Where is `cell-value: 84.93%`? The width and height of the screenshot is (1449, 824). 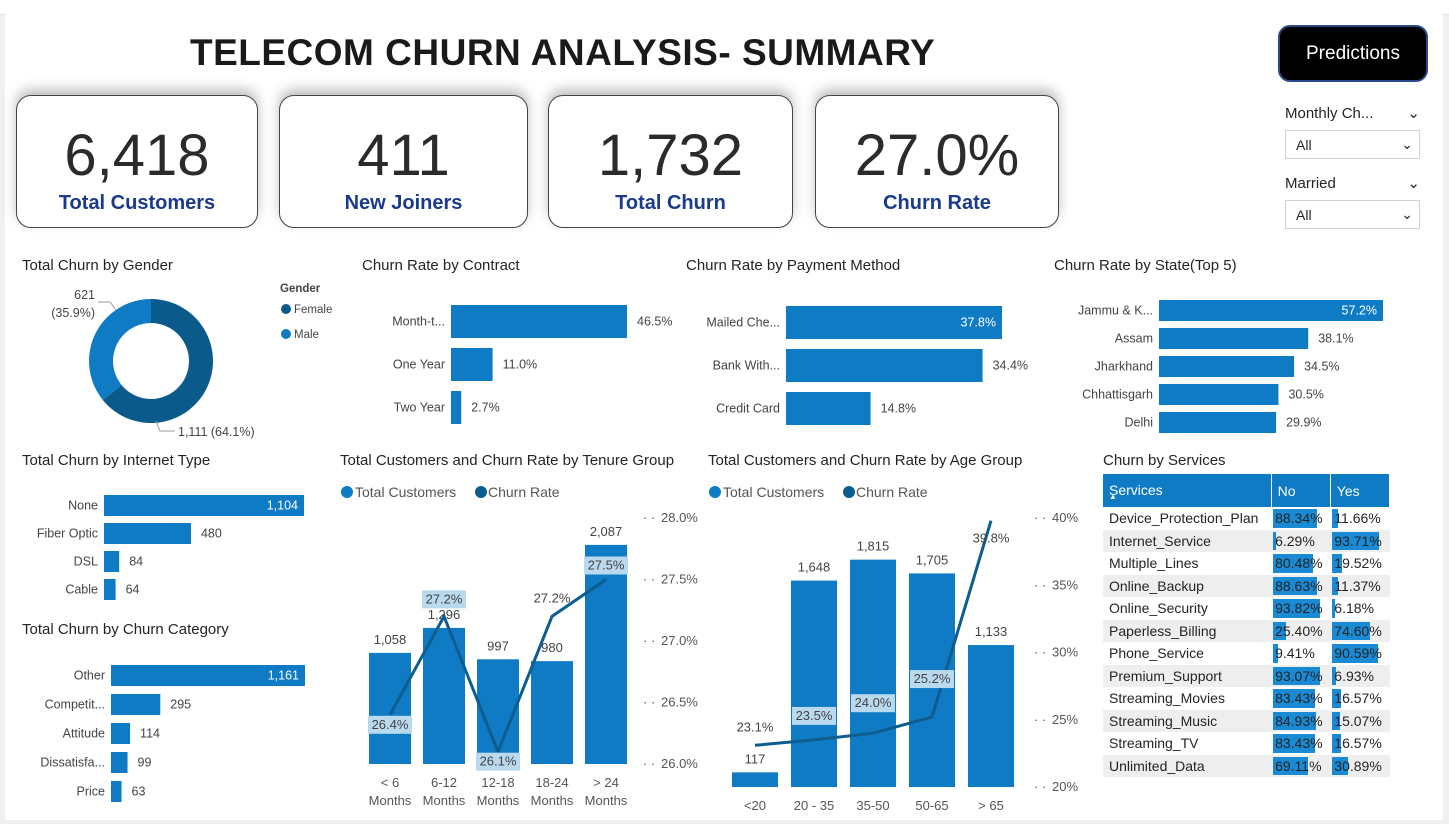 cell-value: 84.93% is located at coordinates (1299, 720).